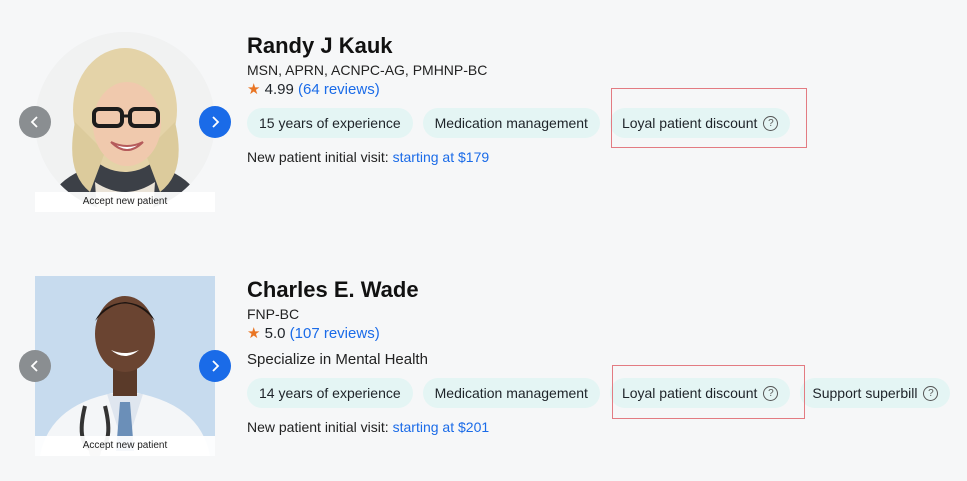  What do you see at coordinates (335, 333) in the screenshot?
I see `reviews-link: (107 reviews)` at bounding box center [335, 333].